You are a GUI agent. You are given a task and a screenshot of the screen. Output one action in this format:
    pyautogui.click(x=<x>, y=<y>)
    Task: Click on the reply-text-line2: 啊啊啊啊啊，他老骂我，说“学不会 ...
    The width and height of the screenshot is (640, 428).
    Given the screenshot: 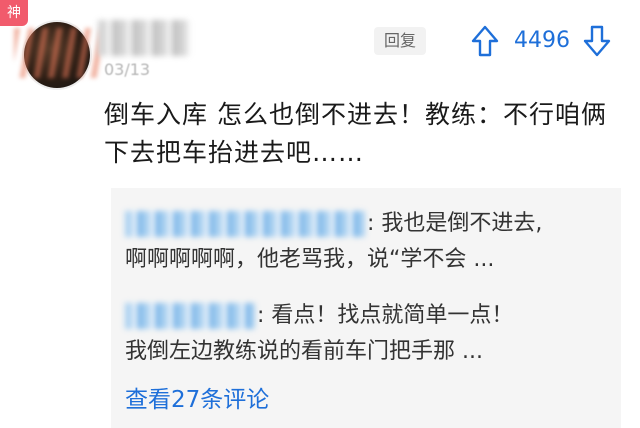 What is the action you would take?
    pyautogui.click(x=310, y=259)
    